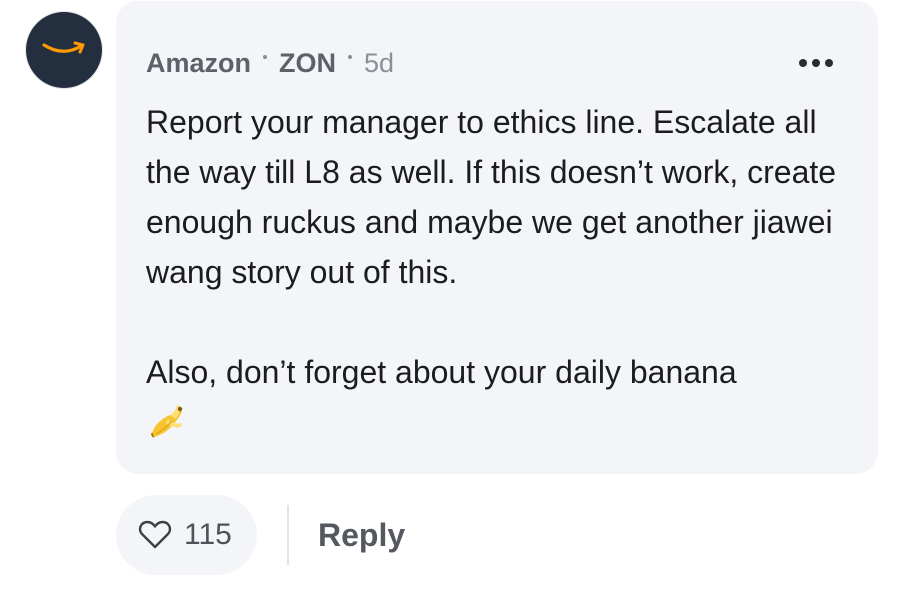 The image size is (901, 592). Describe the element at coordinates (361, 535) in the screenshot. I see `reply-button: Reply` at that location.